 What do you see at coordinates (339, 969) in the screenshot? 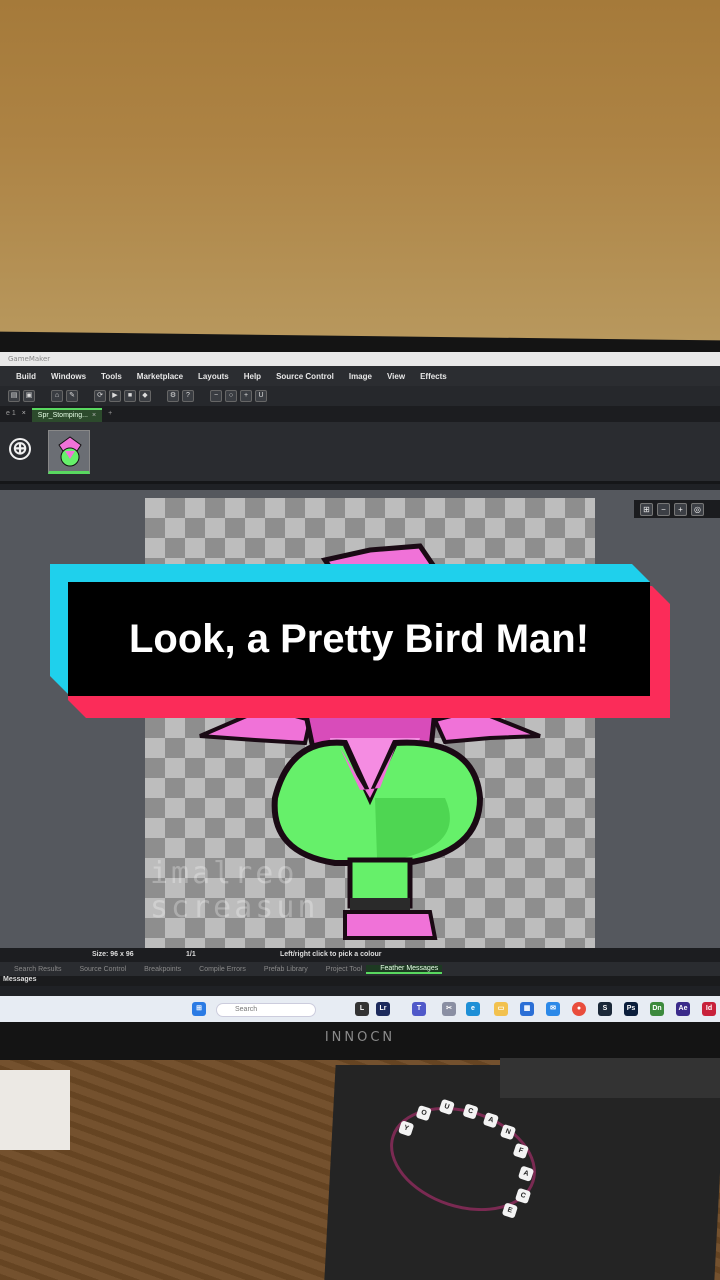
I see `tab-project-tool: Project Tool` at bounding box center [339, 969].